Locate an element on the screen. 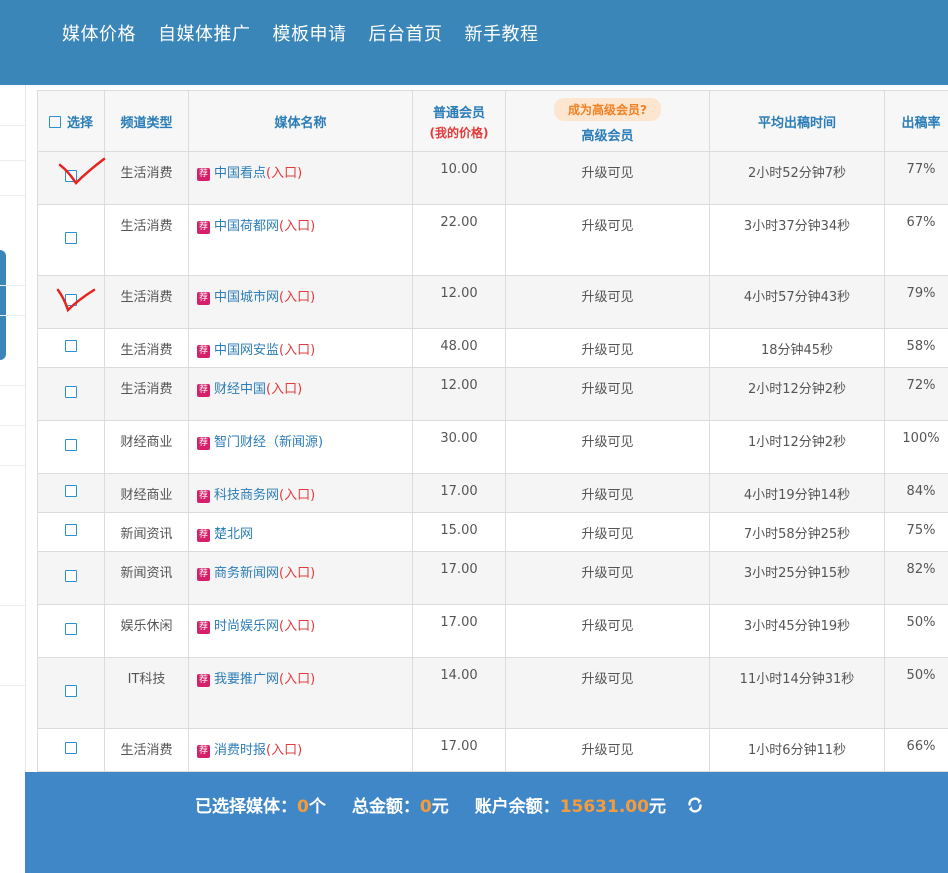 This screenshot has height=873, width=948. rate-cell: 50% is located at coordinates (916, 631).